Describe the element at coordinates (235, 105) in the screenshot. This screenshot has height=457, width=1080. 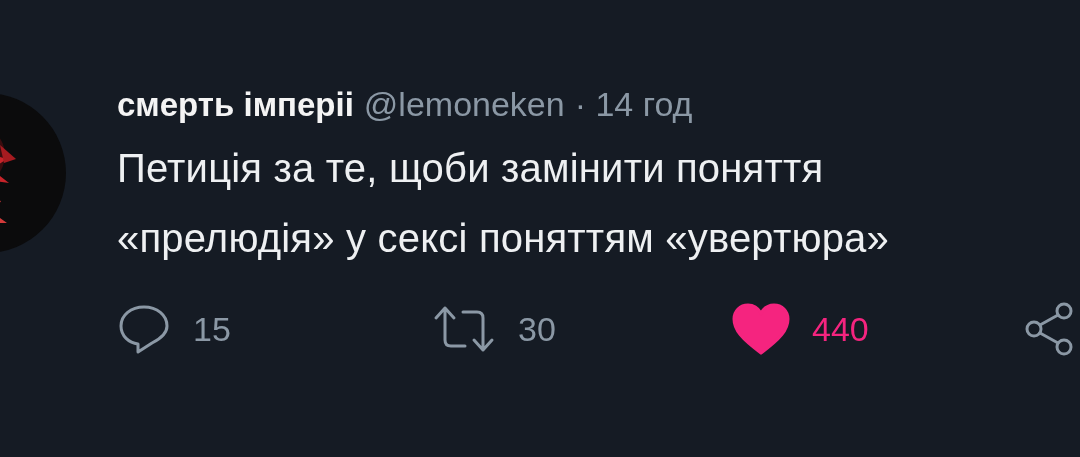
I see `author-name: смерть імперіі` at that location.